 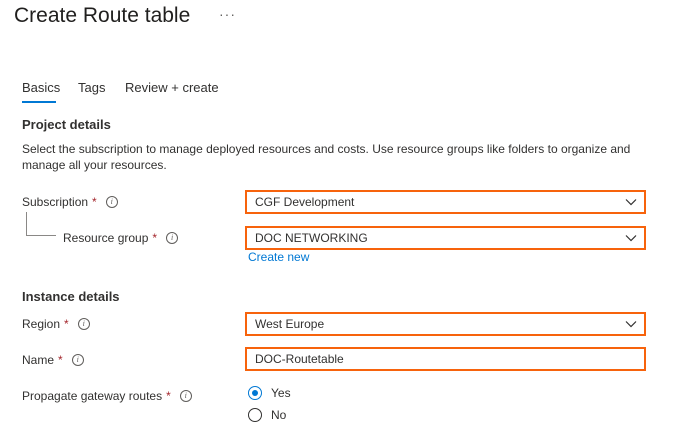 What do you see at coordinates (106, 238) in the screenshot?
I see `resource-group-label-text: Resource group` at bounding box center [106, 238].